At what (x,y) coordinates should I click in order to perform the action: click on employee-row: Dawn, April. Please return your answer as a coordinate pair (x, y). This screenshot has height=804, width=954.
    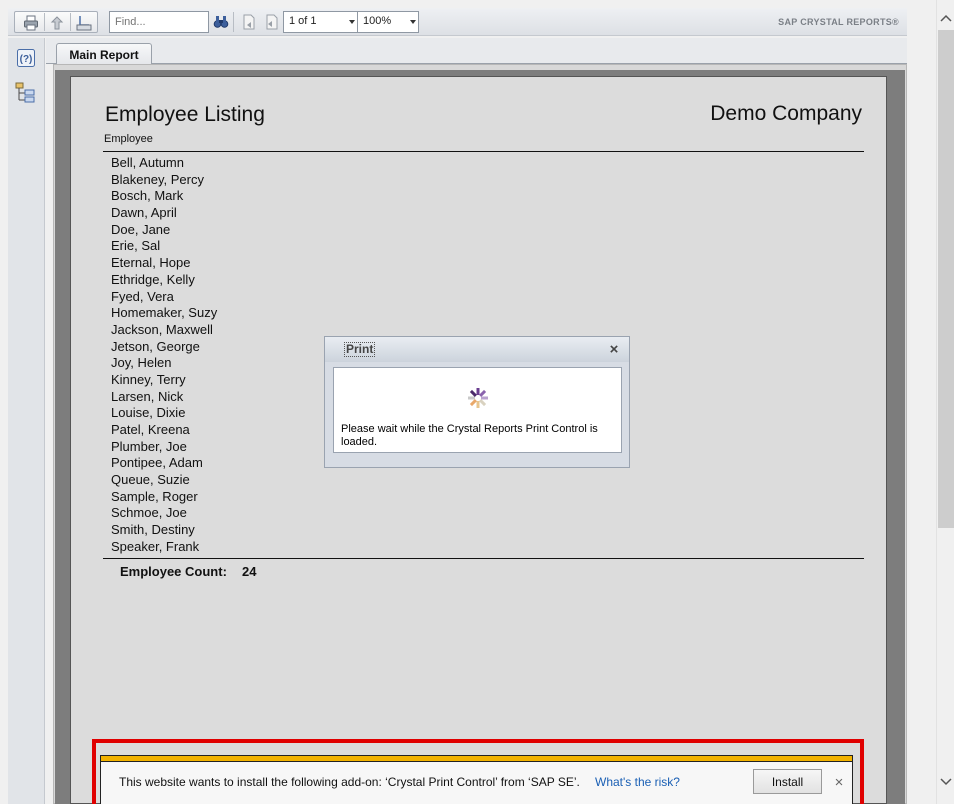
    Looking at the image, I should click on (144, 213).